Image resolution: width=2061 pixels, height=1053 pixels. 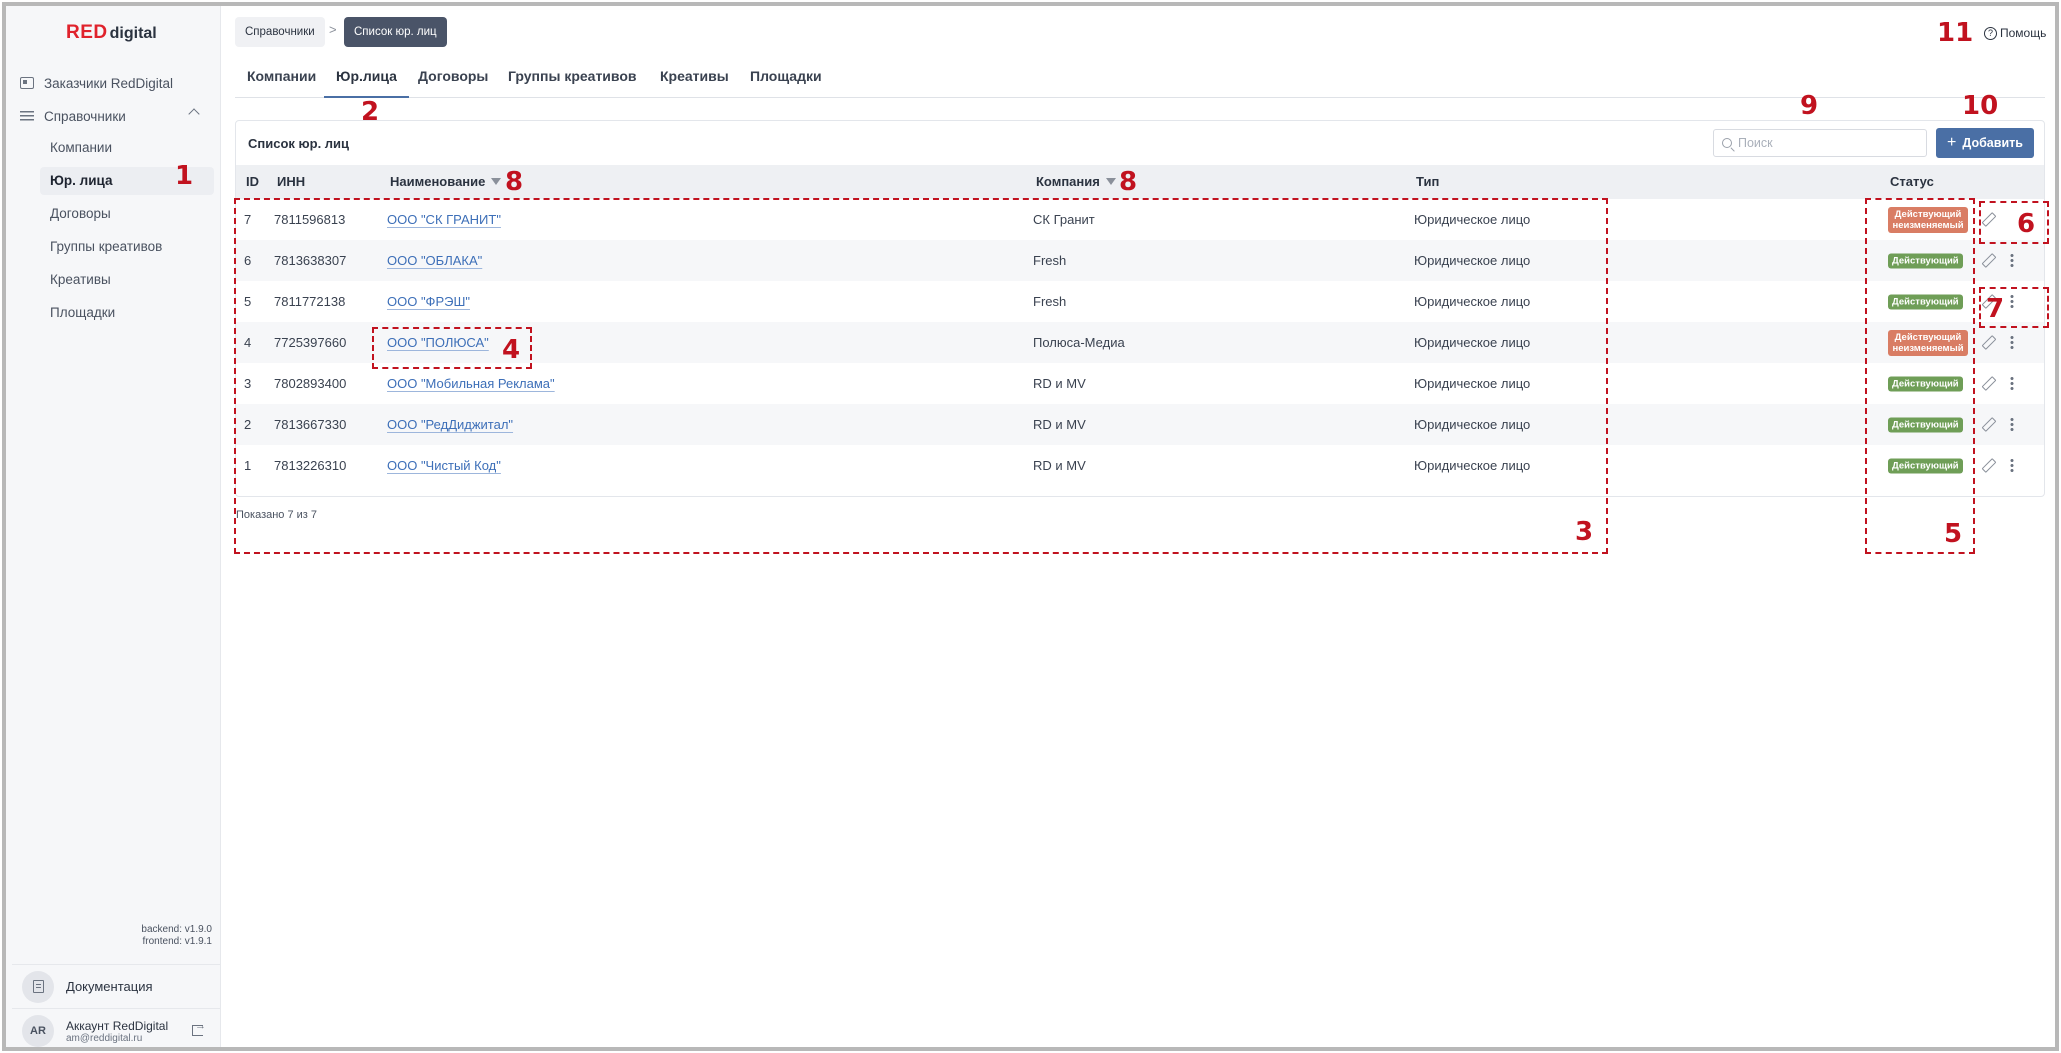 I want to click on question-icon: ?, so click(x=1990, y=33).